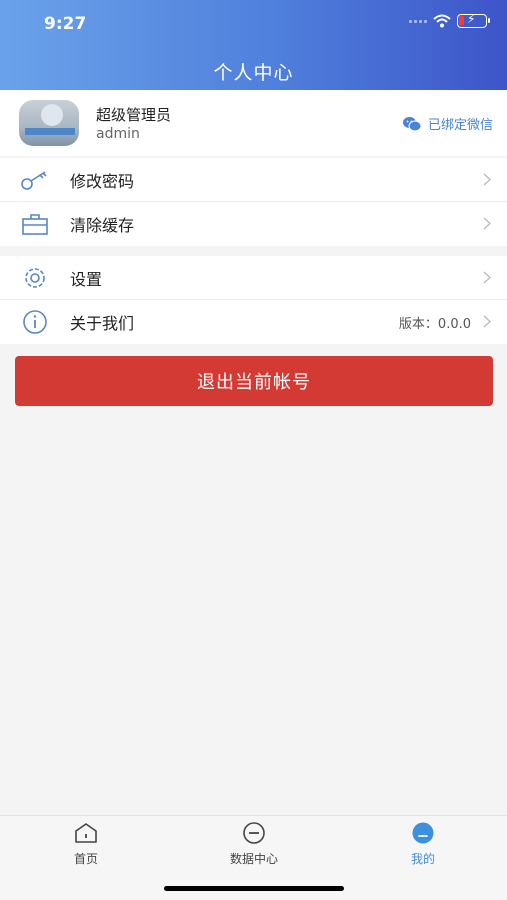 The width and height of the screenshot is (507, 900). What do you see at coordinates (85, 859) in the screenshot?
I see `tab-label: 首页` at bounding box center [85, 859].